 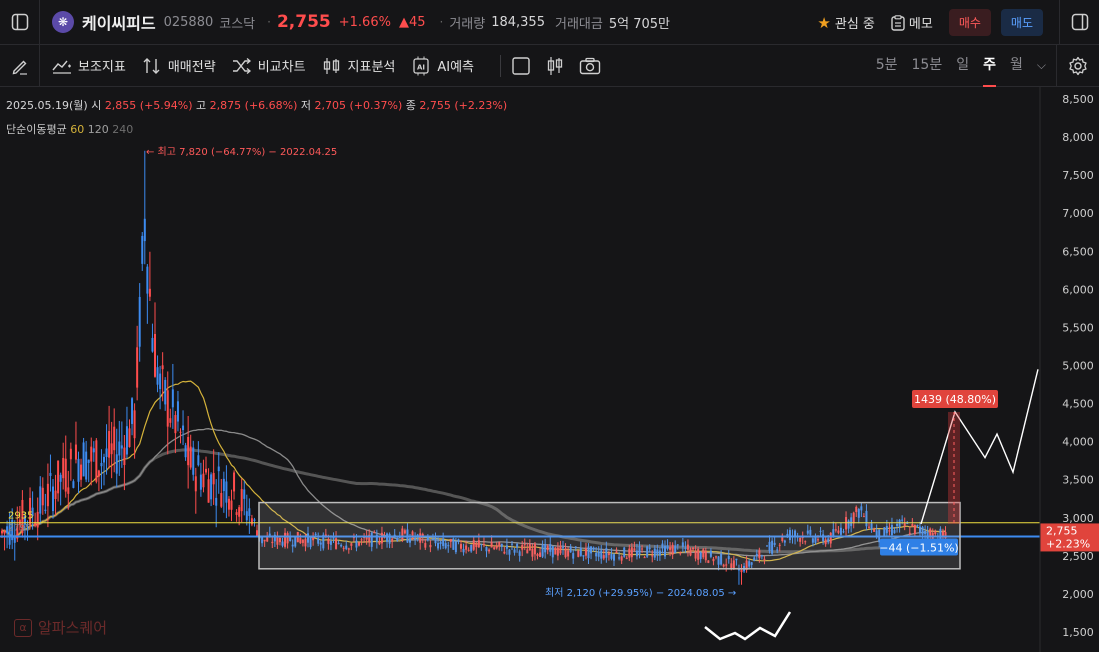 I want to click on strategy-icon, so click(x=151, y=65).